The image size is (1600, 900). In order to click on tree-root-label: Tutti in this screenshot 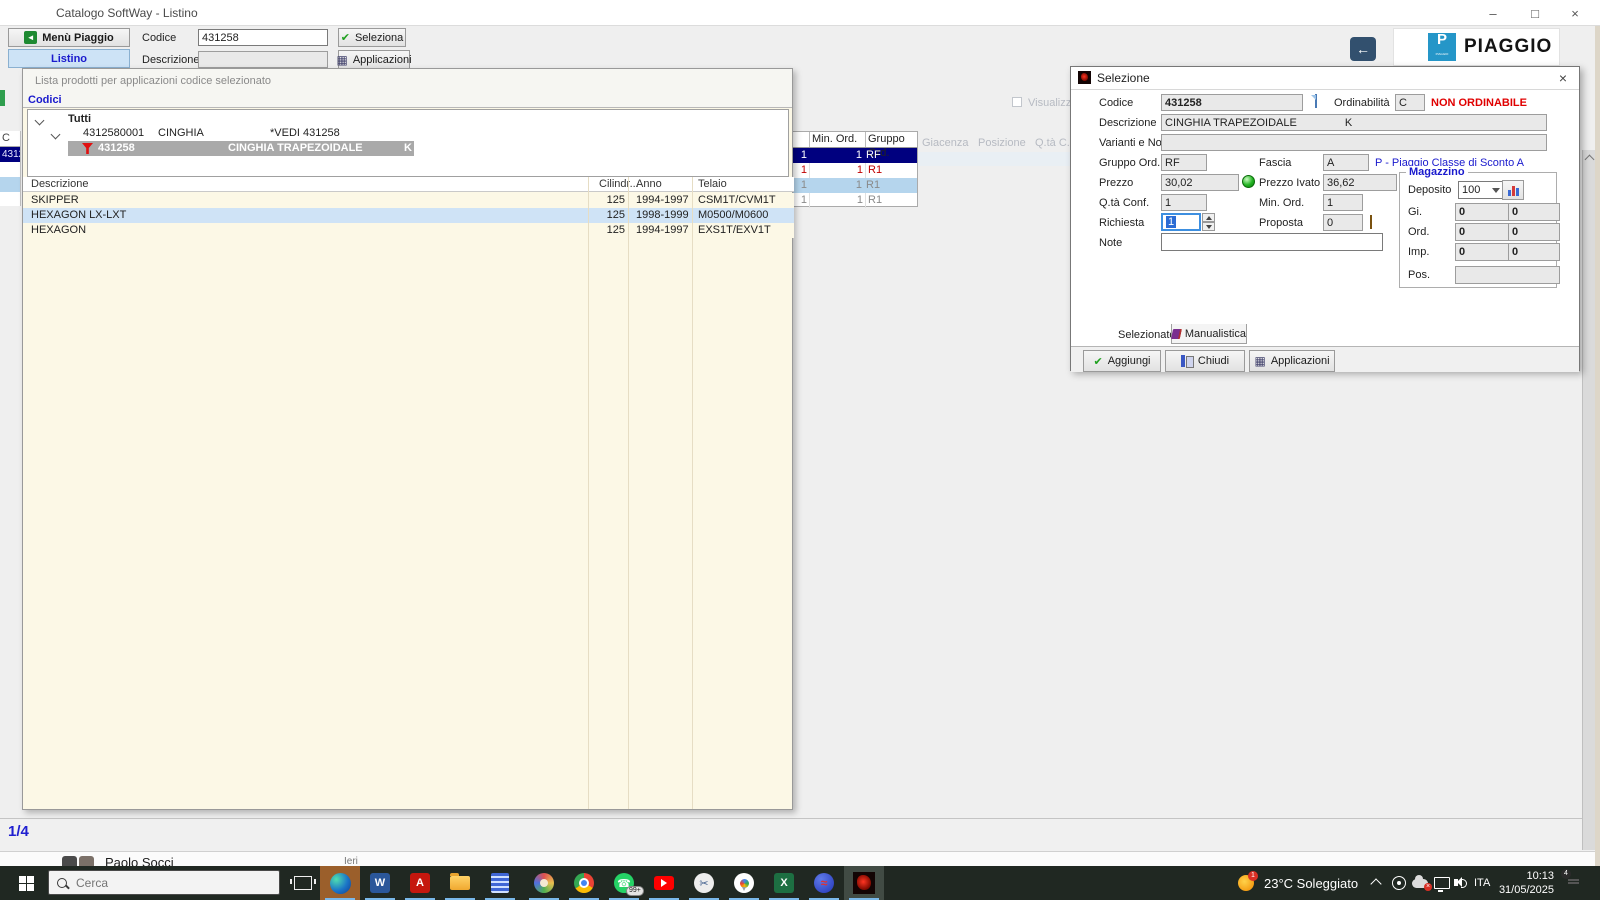, I will do `click(79, 119)`.